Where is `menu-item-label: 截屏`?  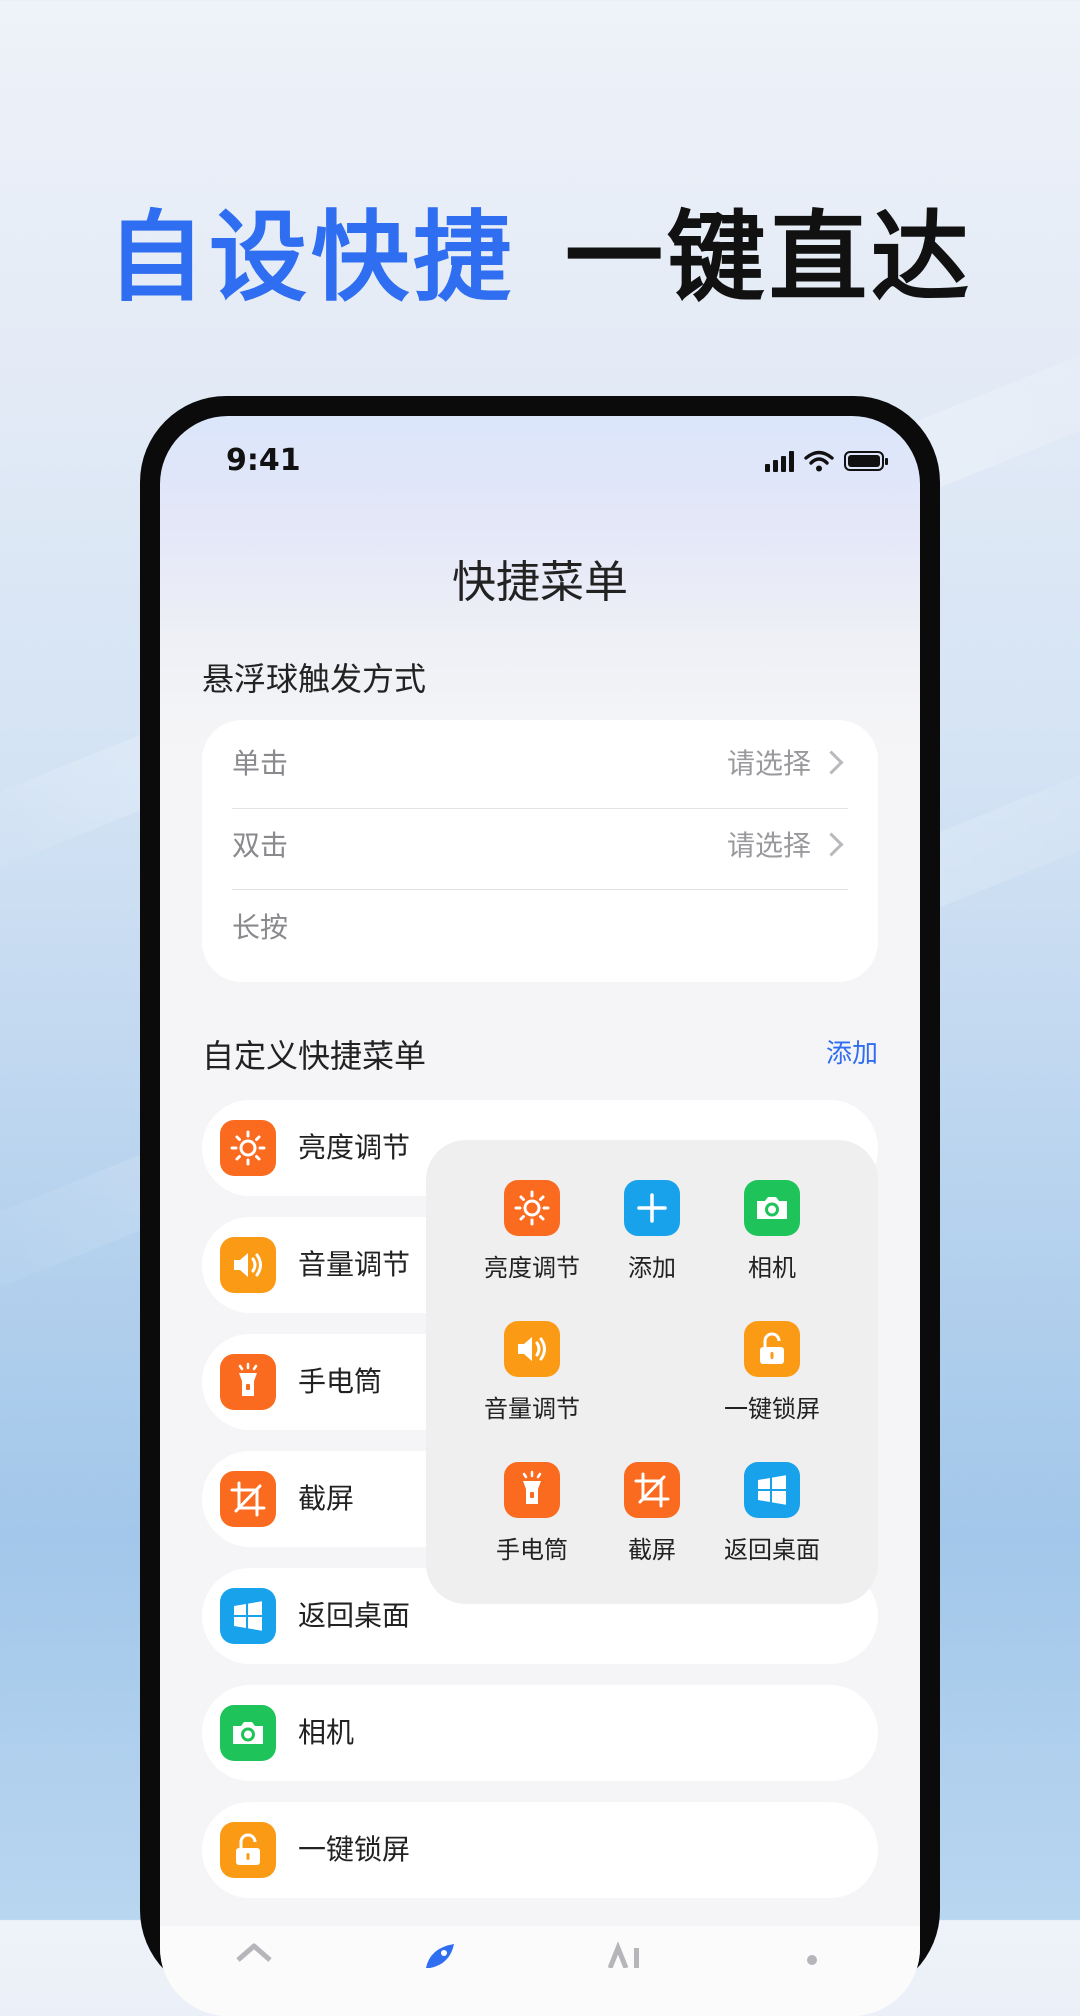 menu-item-label: 截屏 is located at coordinates (326, 1498).